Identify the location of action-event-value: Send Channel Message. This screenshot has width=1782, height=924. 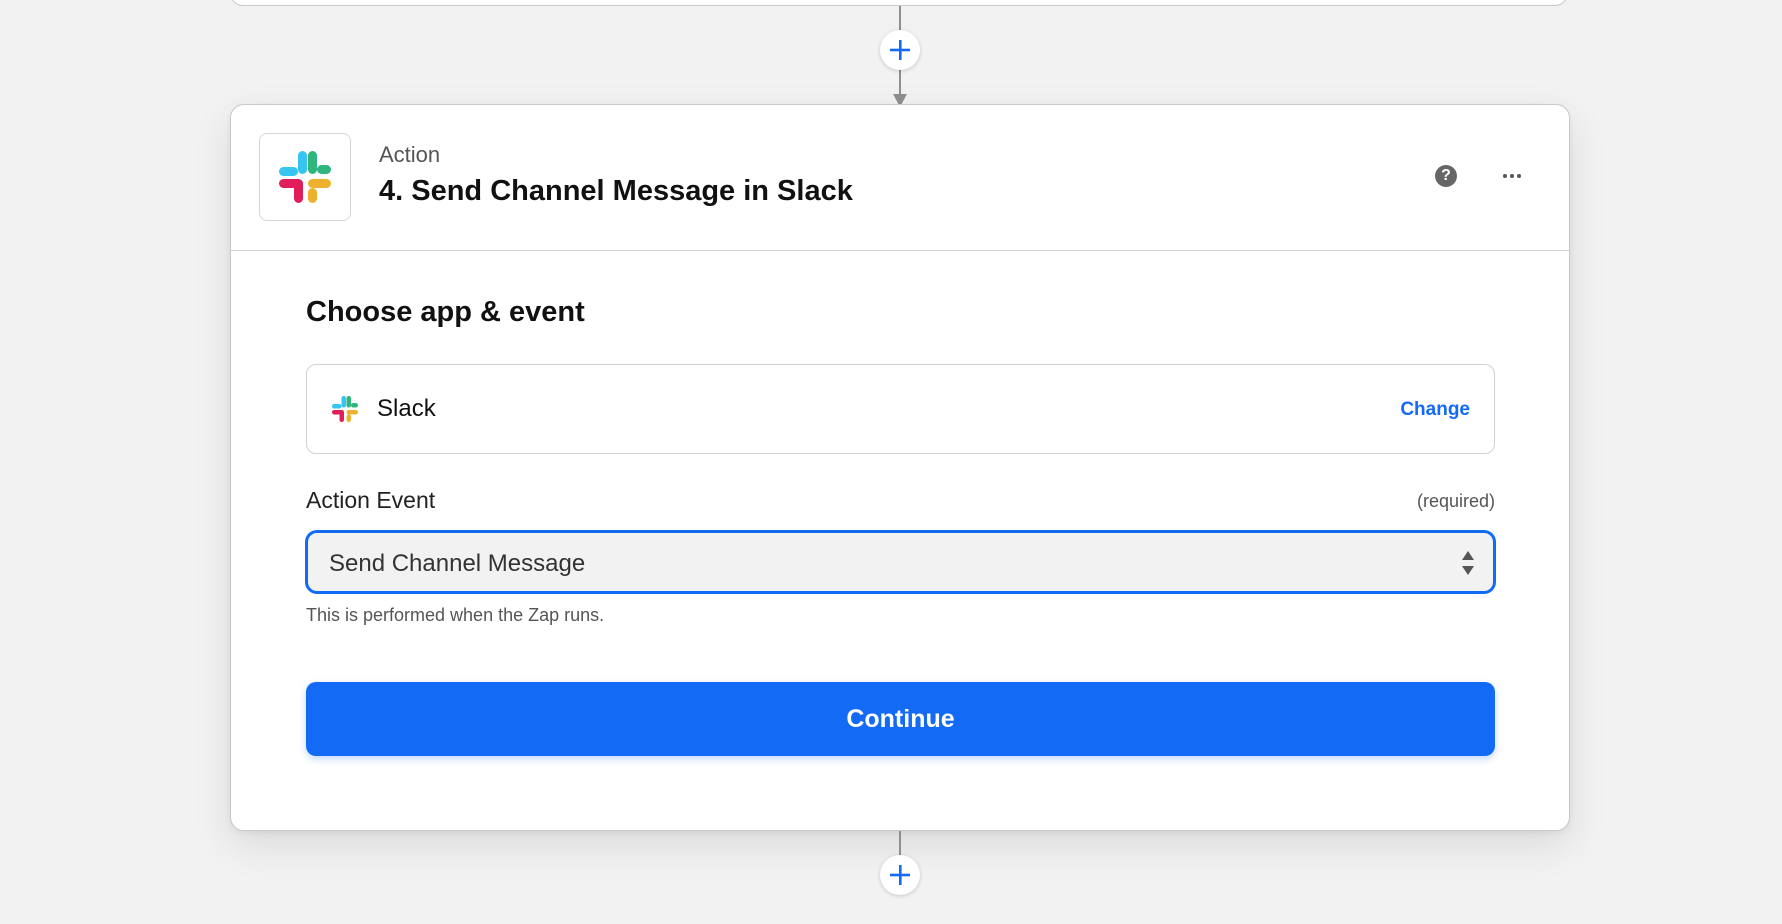
(457, 563).